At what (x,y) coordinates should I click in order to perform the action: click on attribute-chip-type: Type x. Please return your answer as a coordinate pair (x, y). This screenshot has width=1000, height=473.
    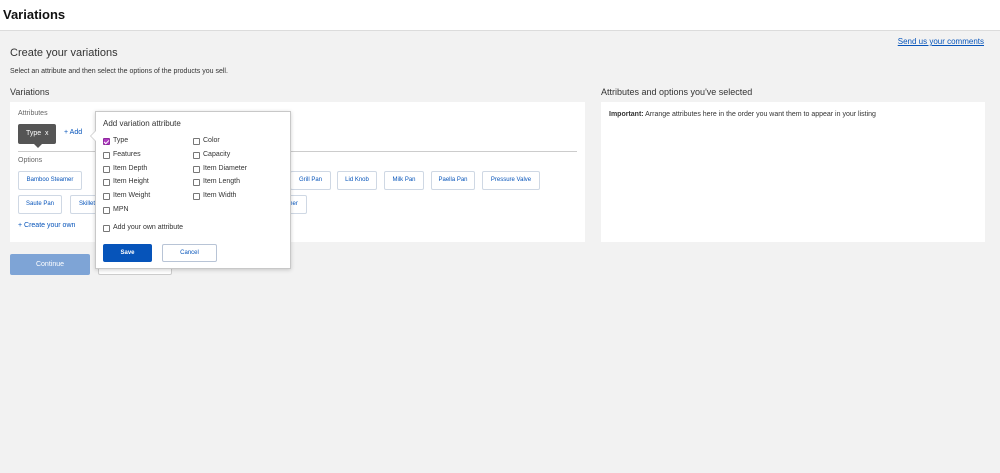
    Looking at the image, I should click on (37, 136).